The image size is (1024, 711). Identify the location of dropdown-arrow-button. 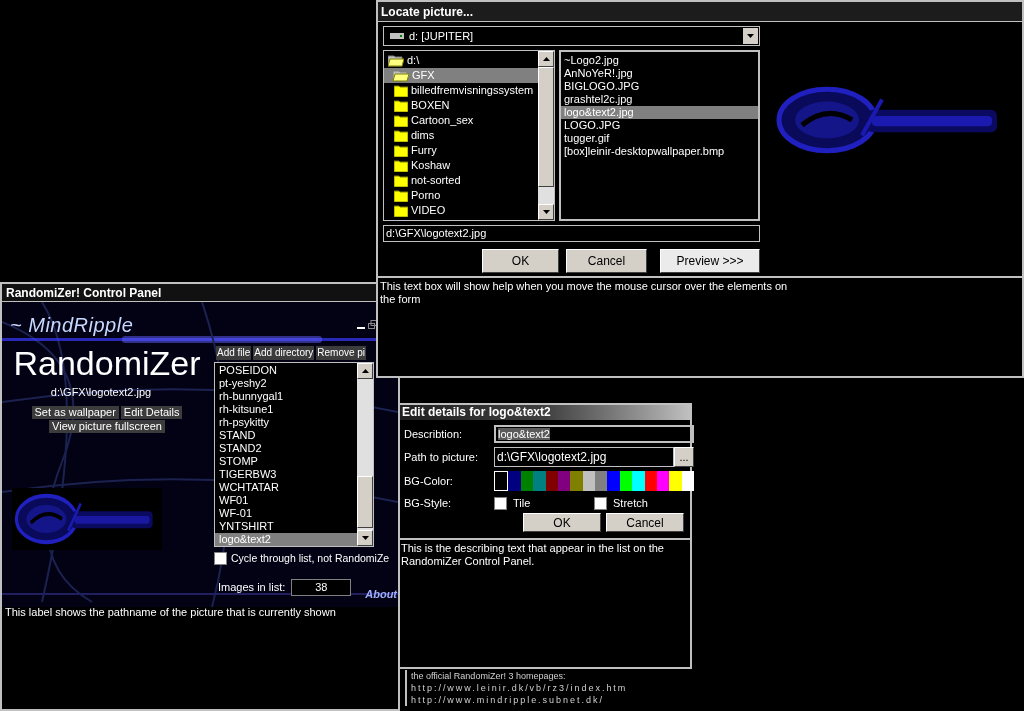
(750, 36).